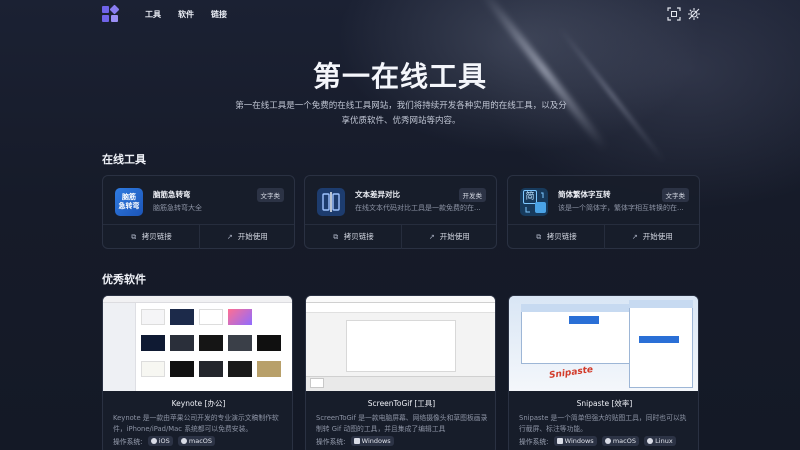 This screenshot has width=800, height=450. Describe the element at coordinates (650, 441) in the screenshot. I see `linux-icon` at that location.